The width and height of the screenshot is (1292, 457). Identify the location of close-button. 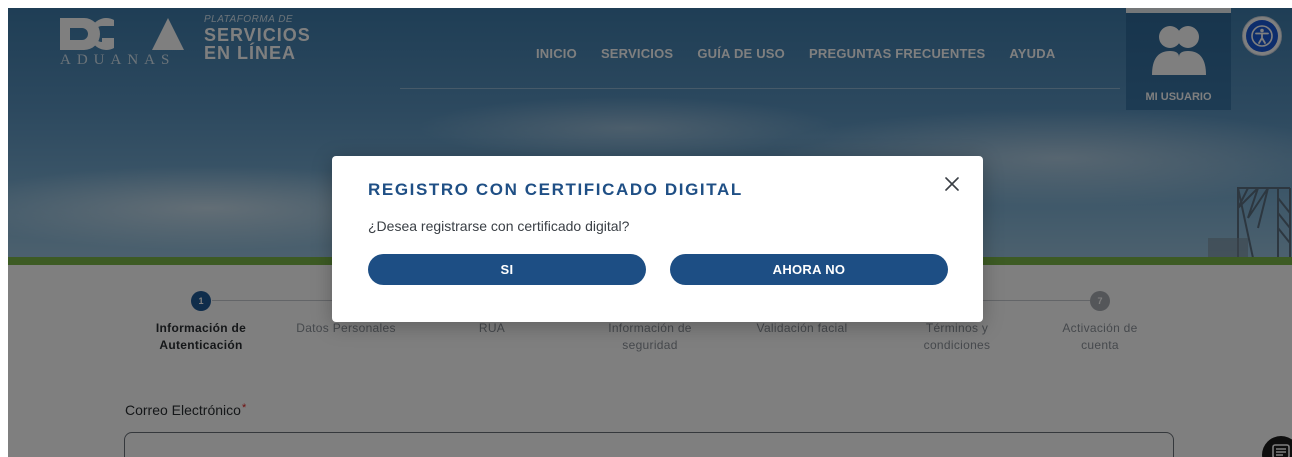
(952, 184).